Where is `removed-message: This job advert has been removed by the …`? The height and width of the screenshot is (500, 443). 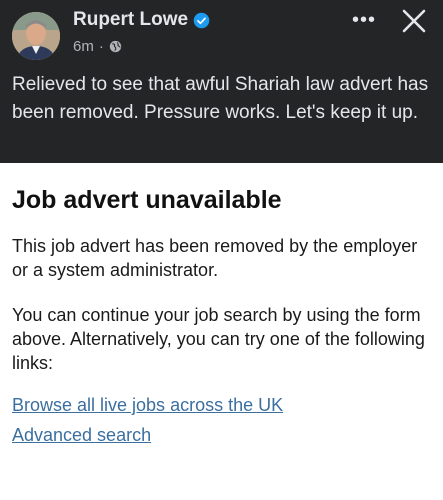
removed-message: This job advert has been removed by the … is located at coordinates (215, 258).